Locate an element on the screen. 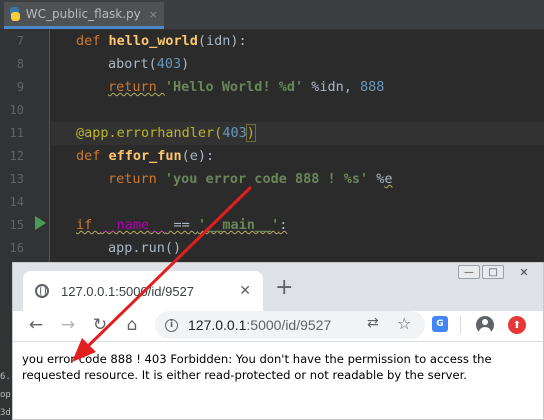 This screenshot has height=420, width=544. code-token: abort( is located at coordinates (132, 64).